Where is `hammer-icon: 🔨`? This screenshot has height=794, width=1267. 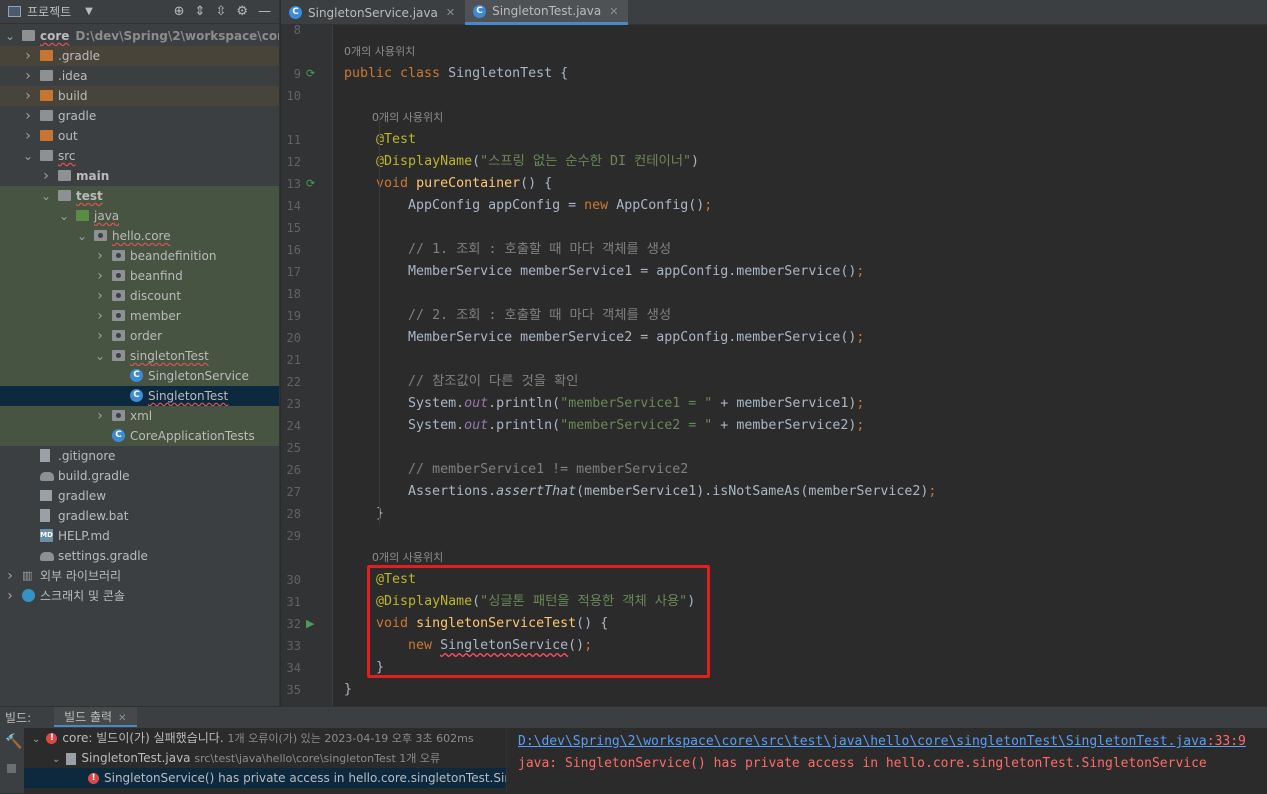
hammer-icon: 🔨 is located at coordinates (13, 742).